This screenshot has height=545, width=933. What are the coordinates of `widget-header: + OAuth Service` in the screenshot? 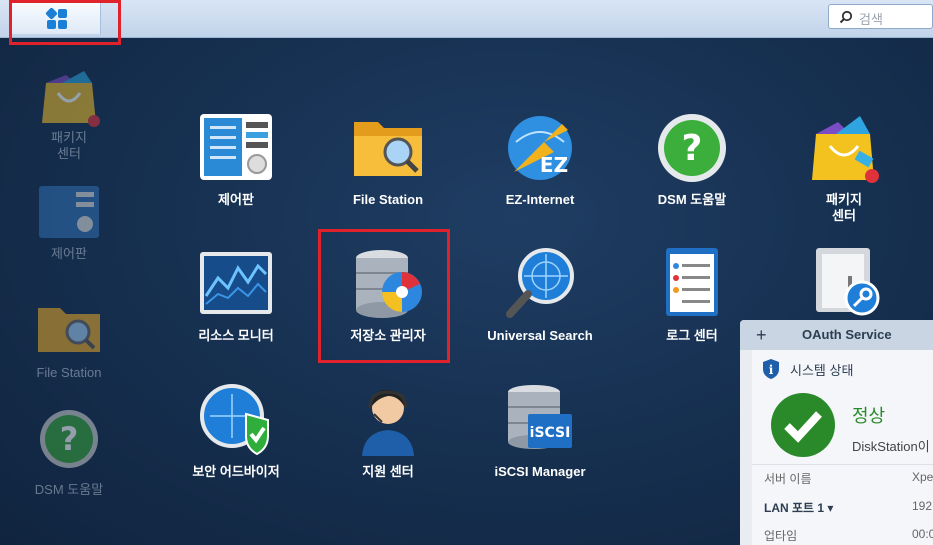 It's located at (836, 335).